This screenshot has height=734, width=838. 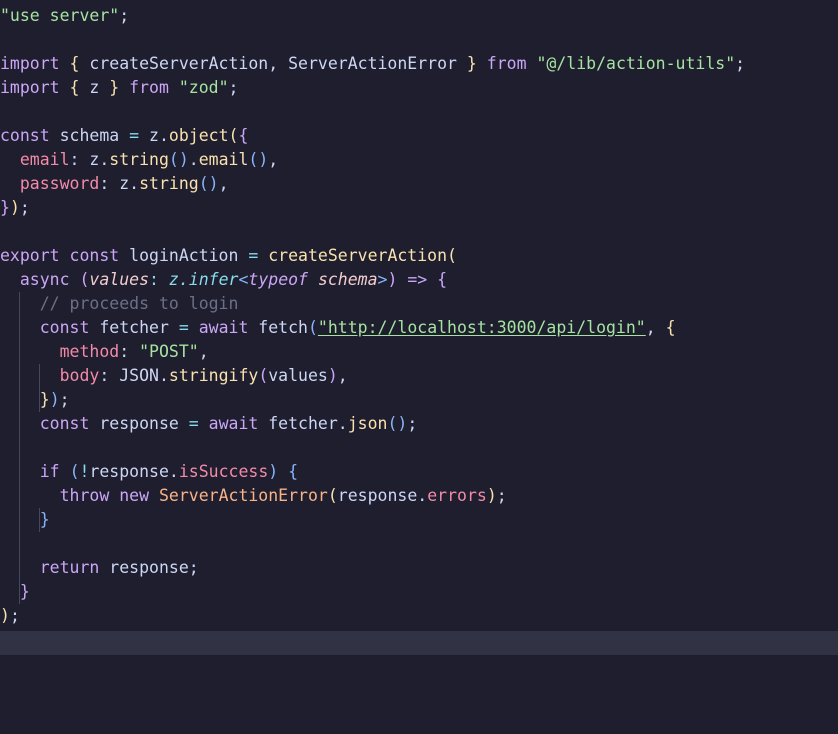 What do you see at coordinates (89, 351) in the screenshot?
I see `code-token-property: method` at bounding box center [89, 351].